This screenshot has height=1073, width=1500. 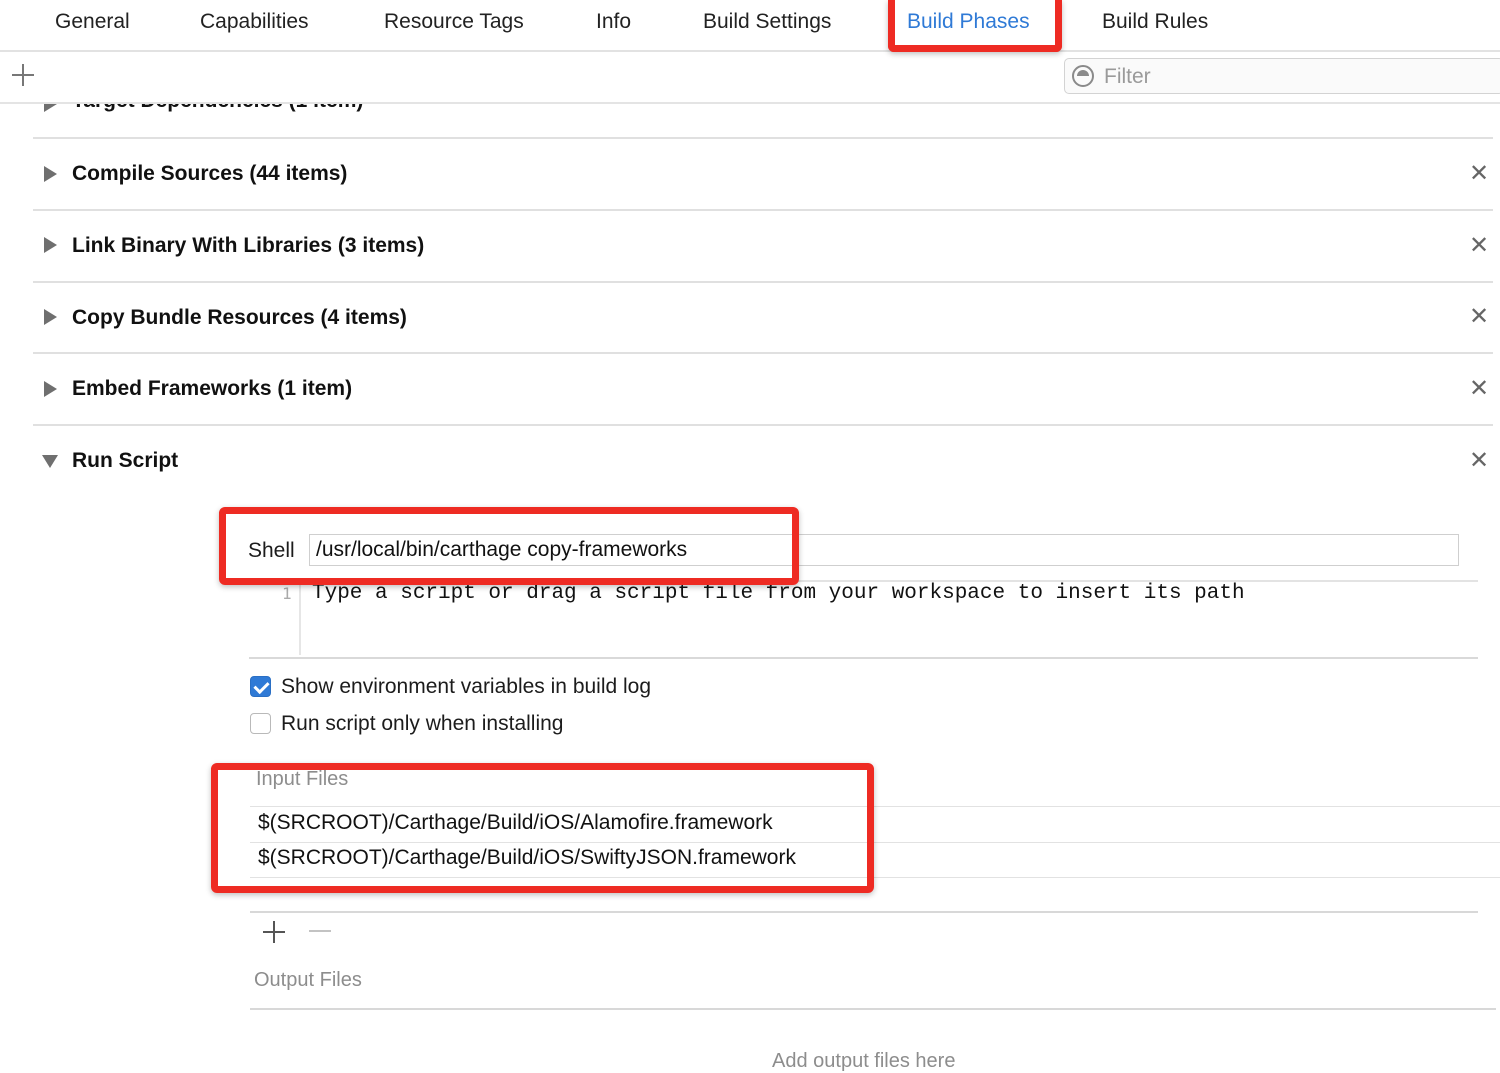 I want to click on phase-title-run-script: Run Script, so click(x=125, y=461).